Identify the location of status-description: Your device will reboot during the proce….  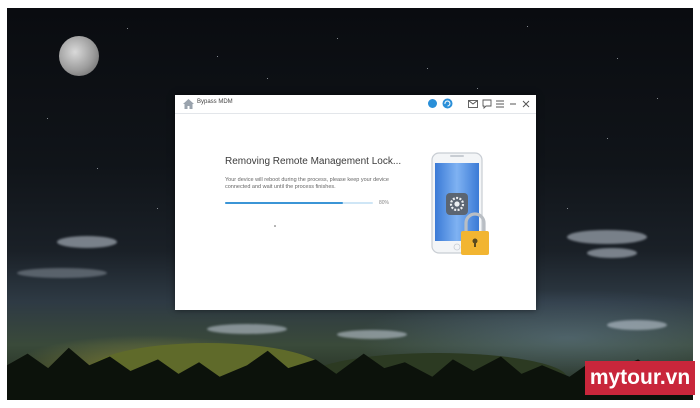
(307, 183).